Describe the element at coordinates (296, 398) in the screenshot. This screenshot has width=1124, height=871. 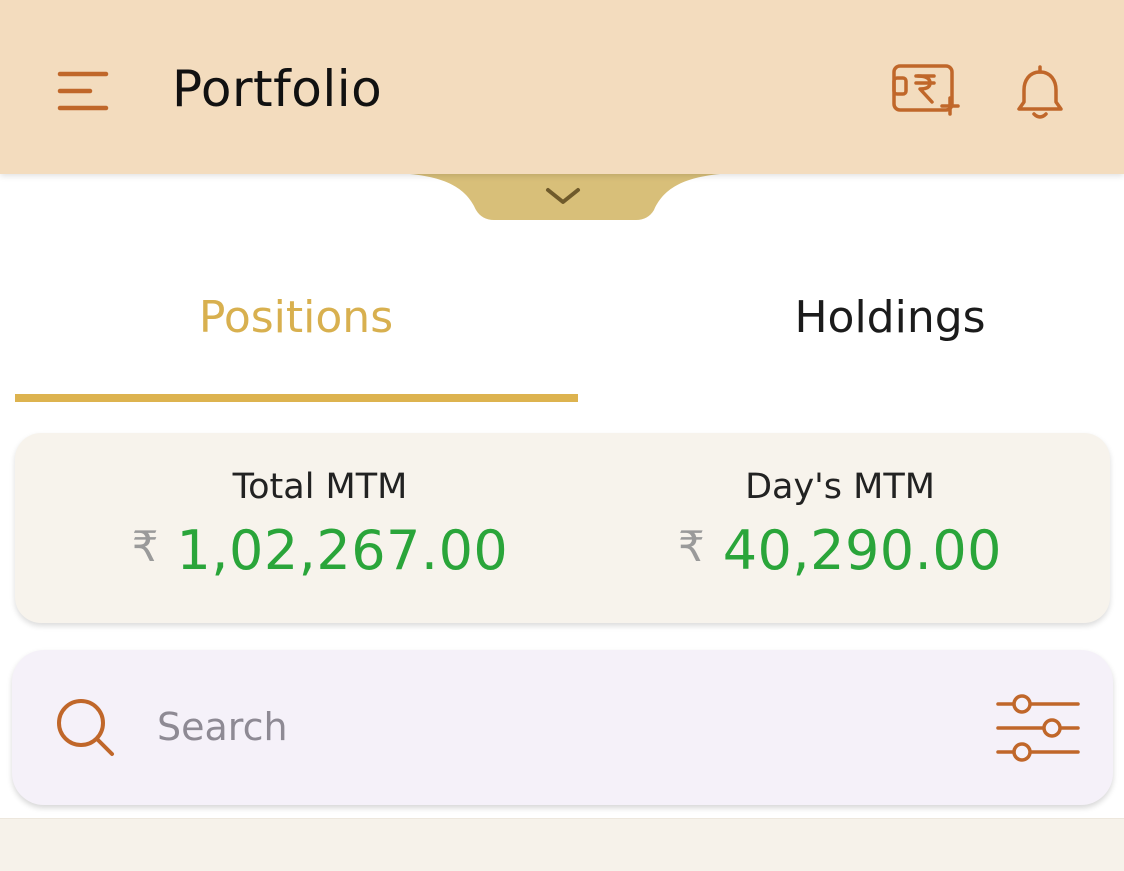
I see `active-tab-indicator` at that location.